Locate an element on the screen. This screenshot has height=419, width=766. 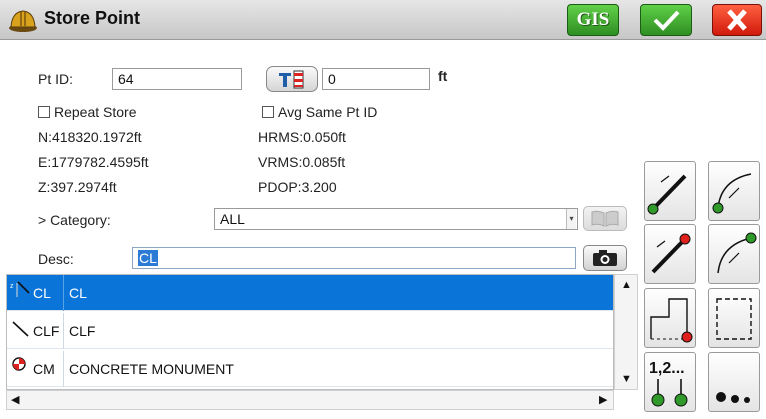
vrms-value: VRMS:0.085ft is located at coordinates (302, 162).